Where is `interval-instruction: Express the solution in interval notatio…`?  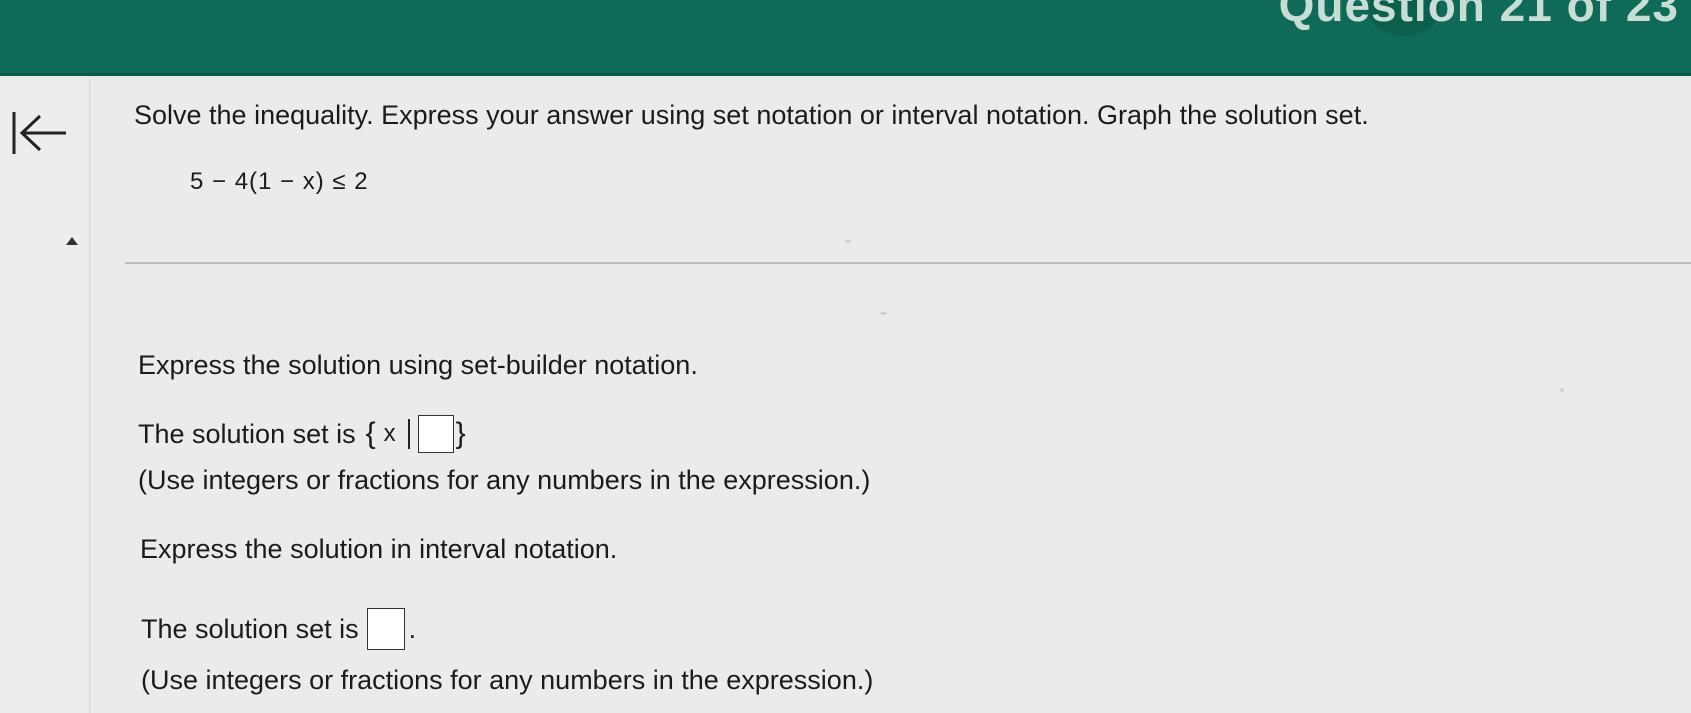
interval-instruction: Express the solution in interval notatio… is located at coordinates (379, 549).